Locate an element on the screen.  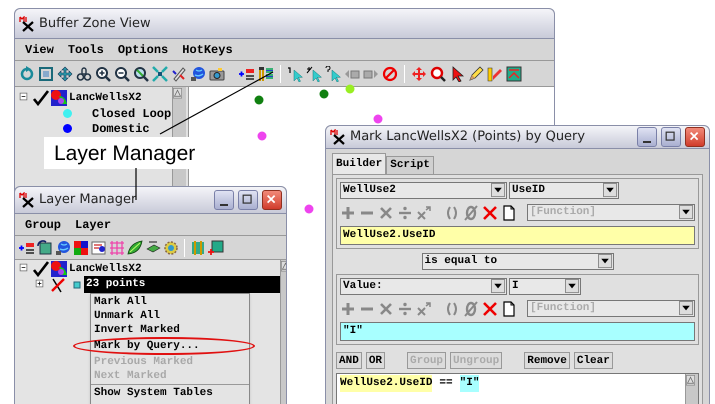
binoculars-icon is located at coordinates (84, 74).